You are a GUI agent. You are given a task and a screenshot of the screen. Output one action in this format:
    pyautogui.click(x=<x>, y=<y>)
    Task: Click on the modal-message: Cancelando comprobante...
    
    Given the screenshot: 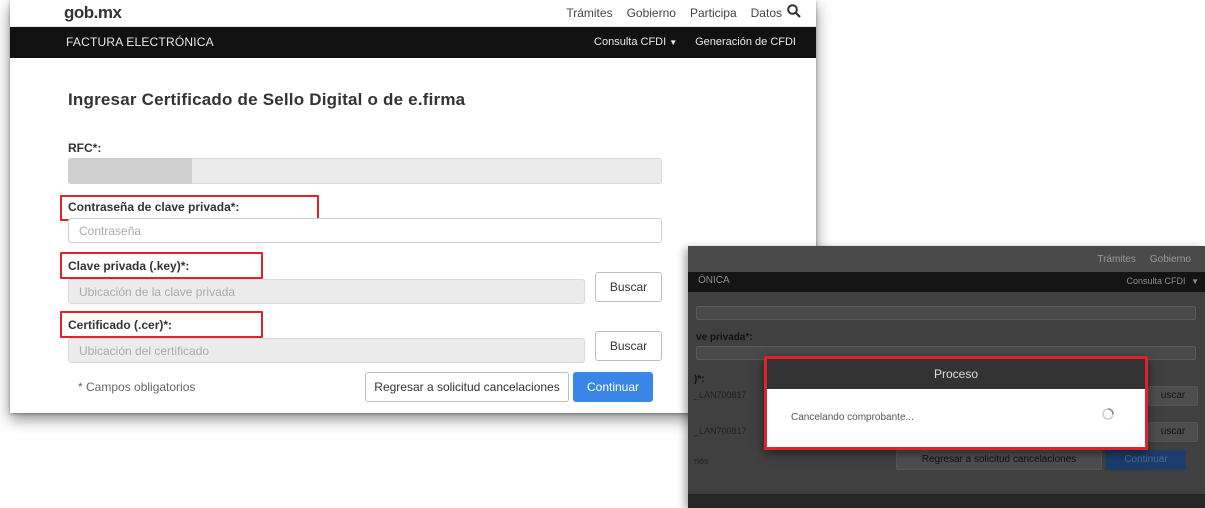 What is the action you would take?
    pyautogui.click(x=852, y=417)
    